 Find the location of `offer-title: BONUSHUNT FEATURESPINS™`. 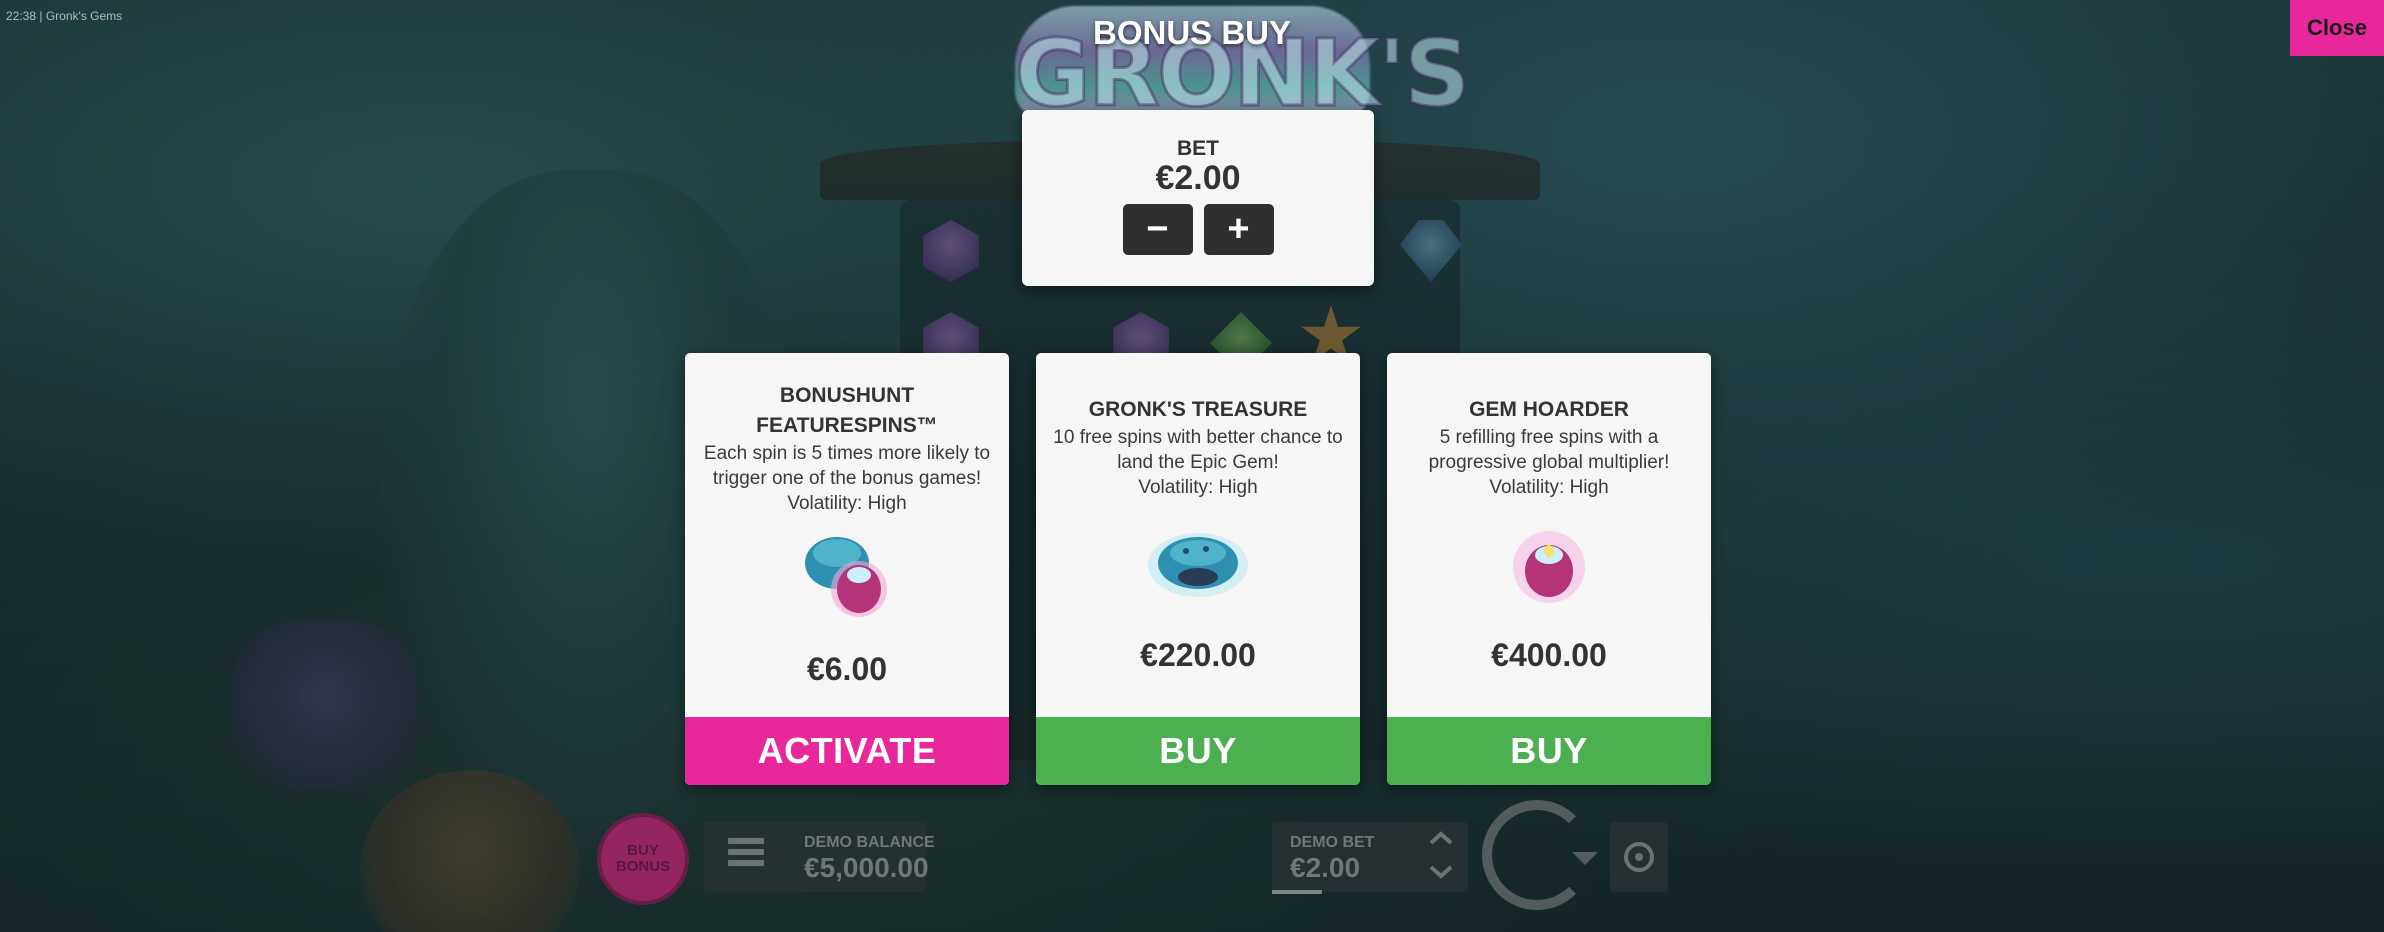

offer-title: BONUSHUNT FEATURESPINS™ is located at coordinates (847, 410).